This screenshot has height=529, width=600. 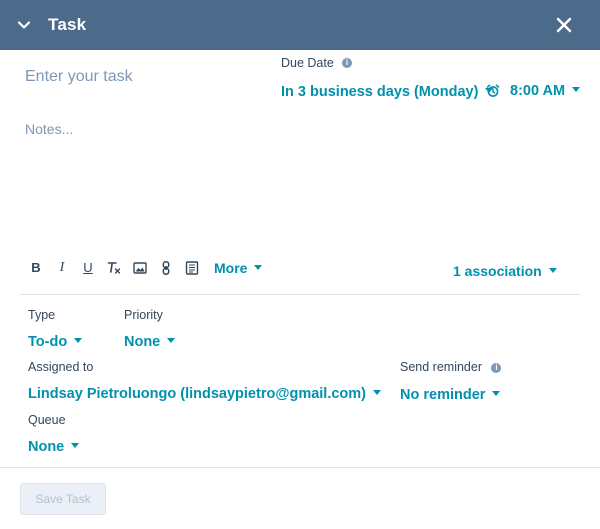 What do you see at coordinates (380, 92) in the screenshot?
I see `due-date-value: In 3 business days (Monday)` at bounding box center [380, 92].